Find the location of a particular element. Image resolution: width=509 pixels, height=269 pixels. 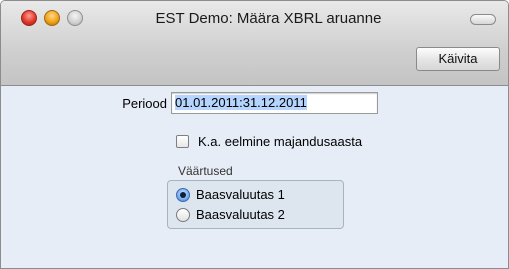

values-option-1-label: Baasvaluutas 1 is located at coordinates (240, 194).